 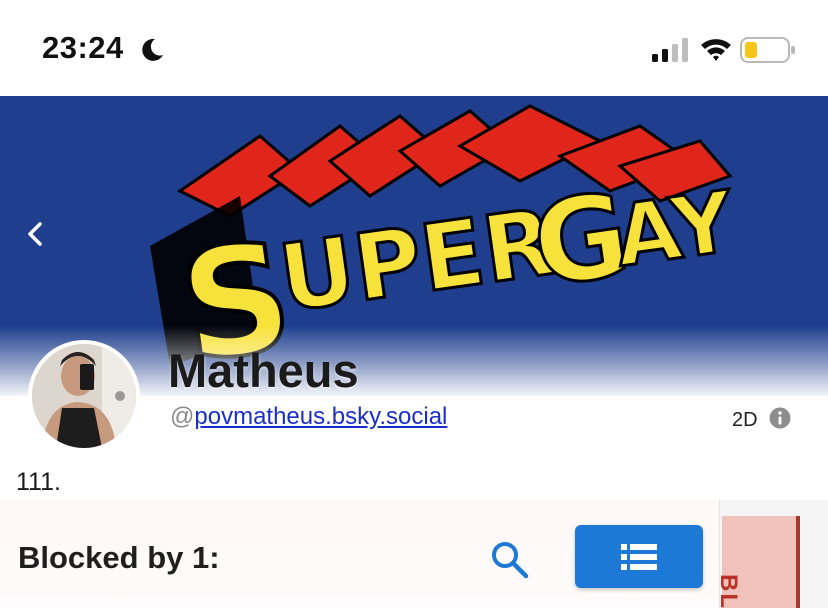 I want to click on back-button, so click(x=36, y=234).